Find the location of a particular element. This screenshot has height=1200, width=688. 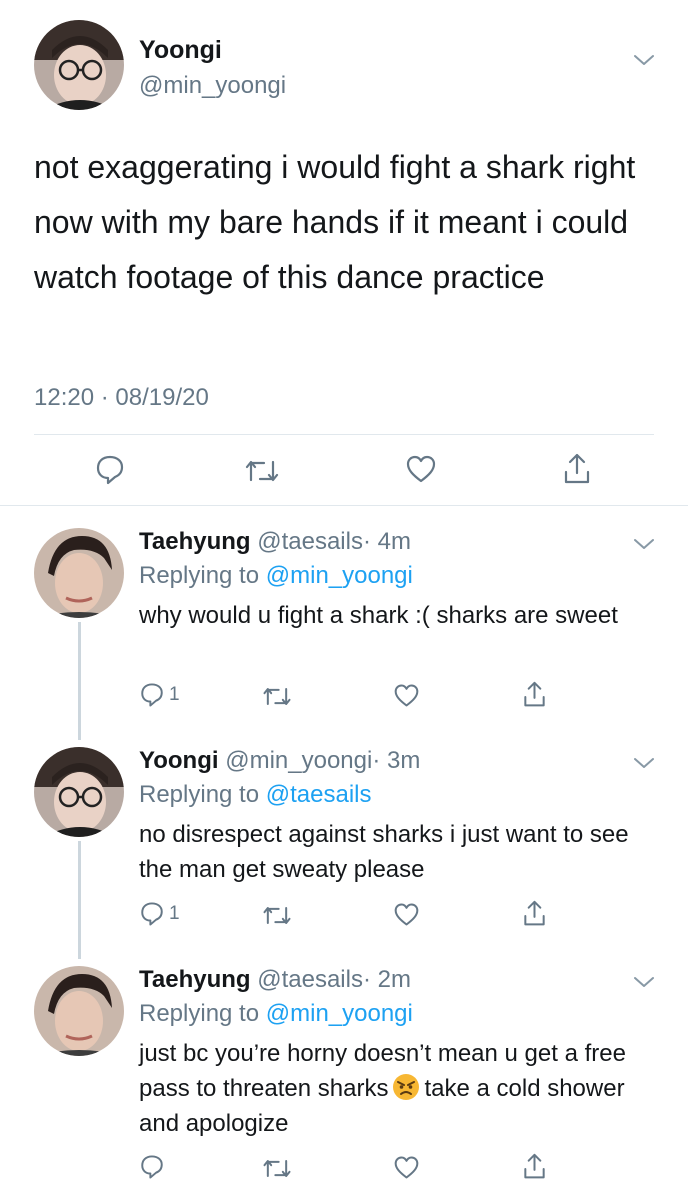

time-ago: · 2m is located at coordinates (386, 979).